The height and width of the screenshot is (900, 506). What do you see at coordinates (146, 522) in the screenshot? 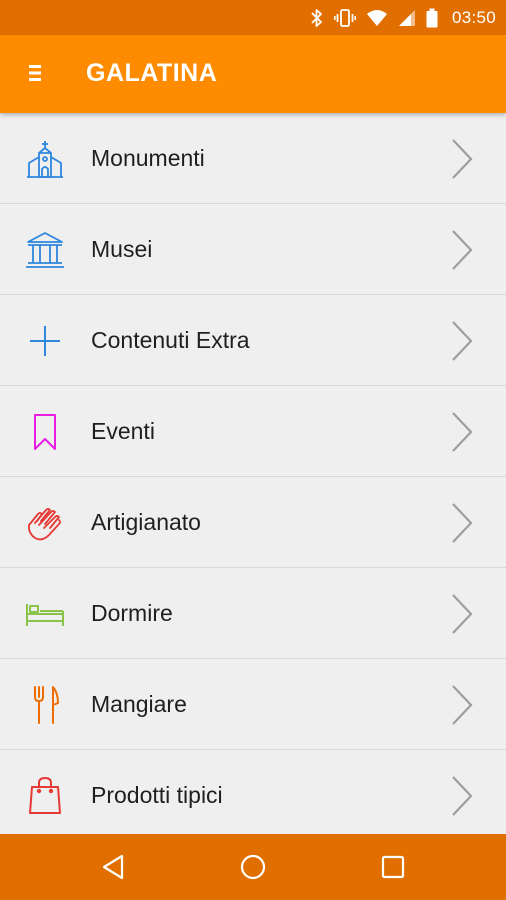
I see `item-label: Artigianato` at bounding box center [146, 522].